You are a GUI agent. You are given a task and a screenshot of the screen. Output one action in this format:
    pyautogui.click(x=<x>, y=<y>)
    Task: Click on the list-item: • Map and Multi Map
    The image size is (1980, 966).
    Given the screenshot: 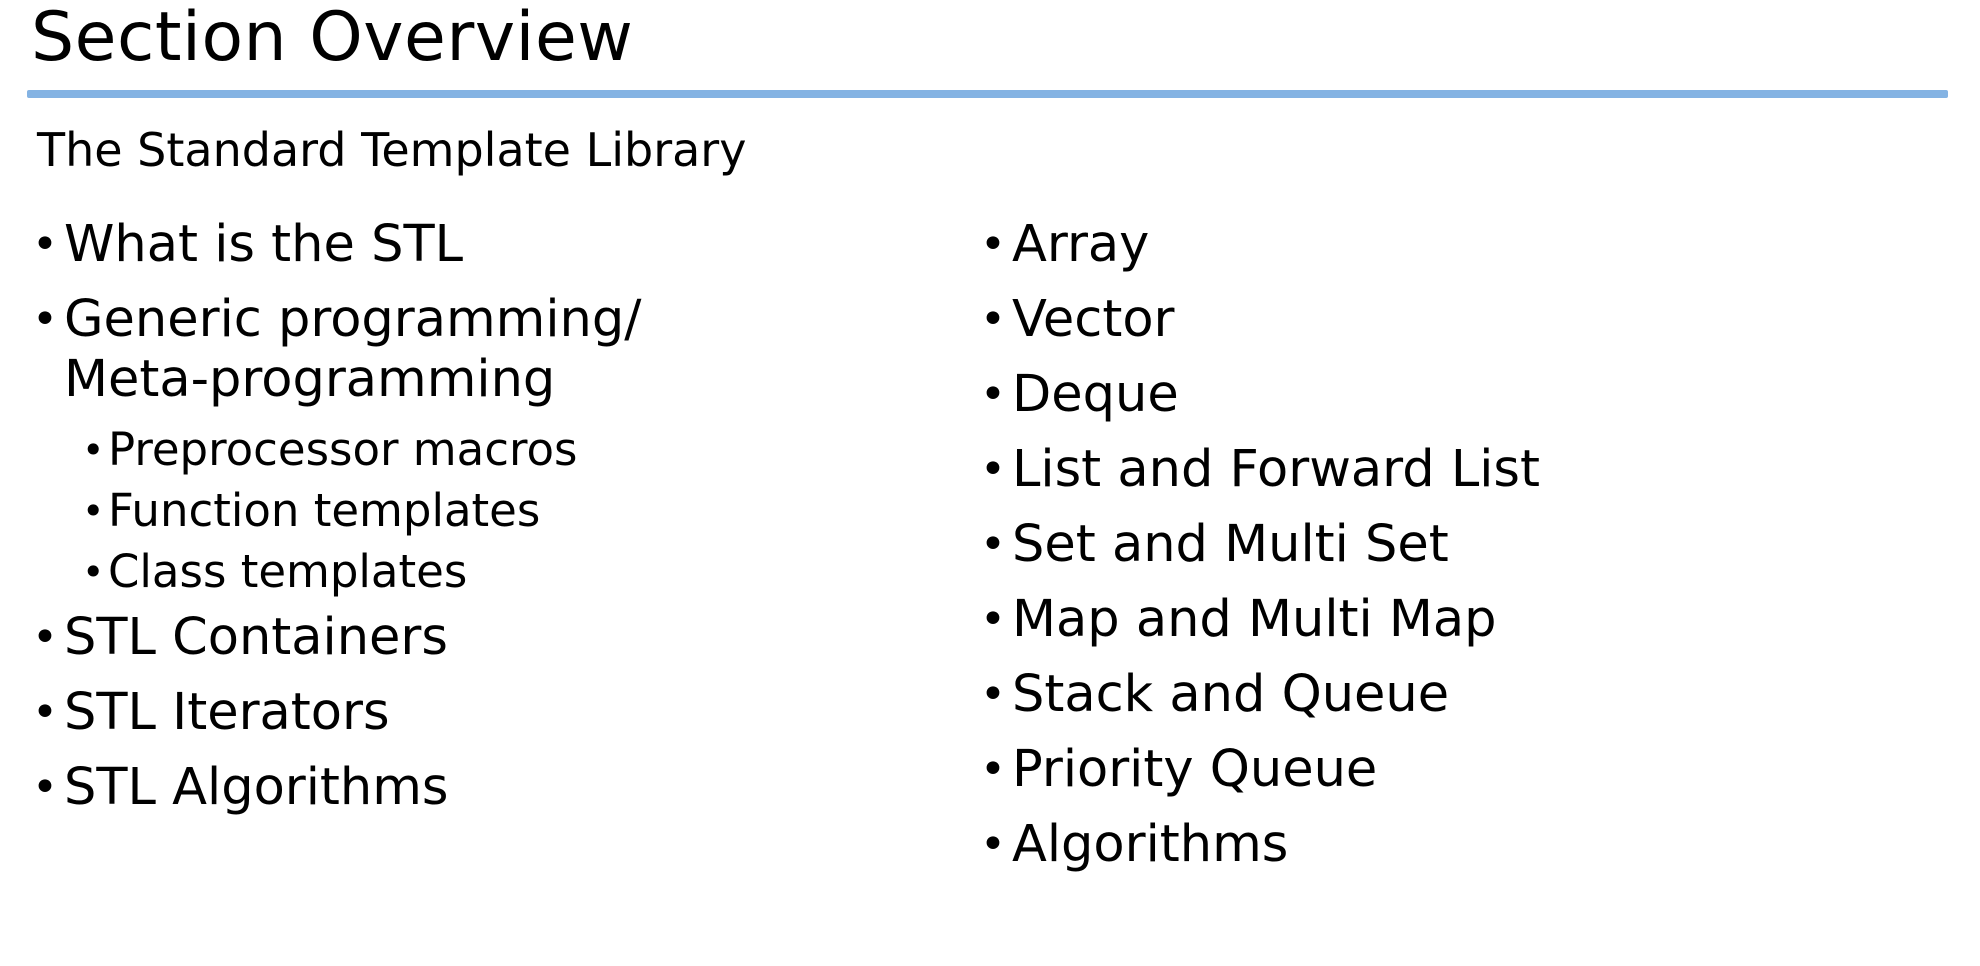 What is the action you would take?
    pyautogui.click(x=1430, y=620)
    